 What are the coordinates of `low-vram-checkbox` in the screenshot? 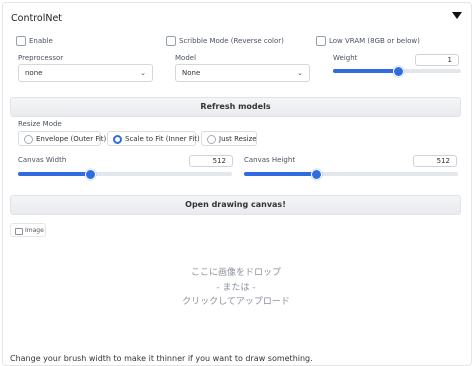 It's located at (321, 41).